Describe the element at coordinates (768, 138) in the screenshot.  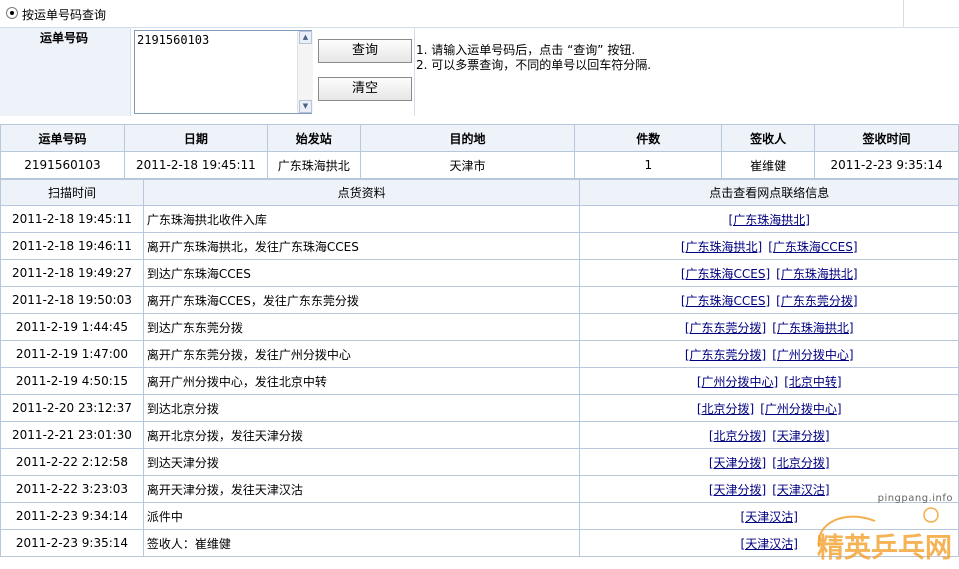
I see `summary-header-cell: 签收人` at that location.